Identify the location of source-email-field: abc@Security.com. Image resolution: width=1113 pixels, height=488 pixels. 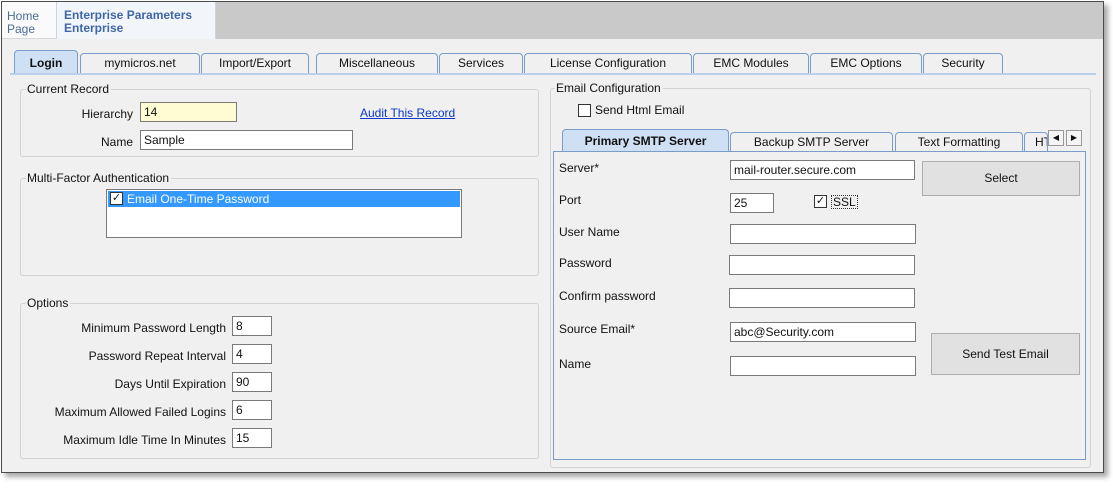
(823, 332).